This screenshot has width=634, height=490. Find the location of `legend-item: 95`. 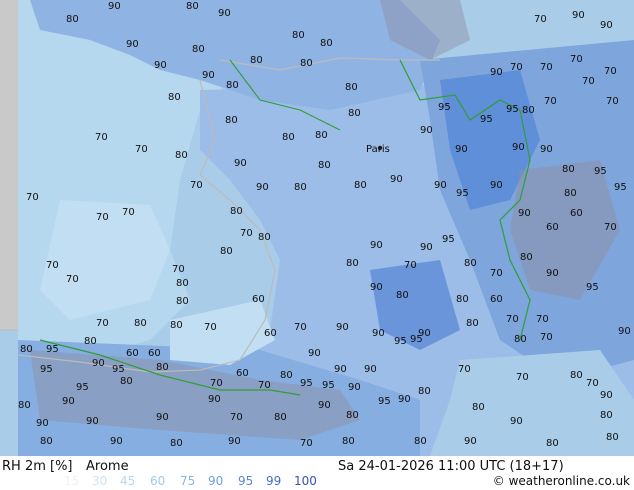

legend-item: 95 is located at coordinates (246, 481).